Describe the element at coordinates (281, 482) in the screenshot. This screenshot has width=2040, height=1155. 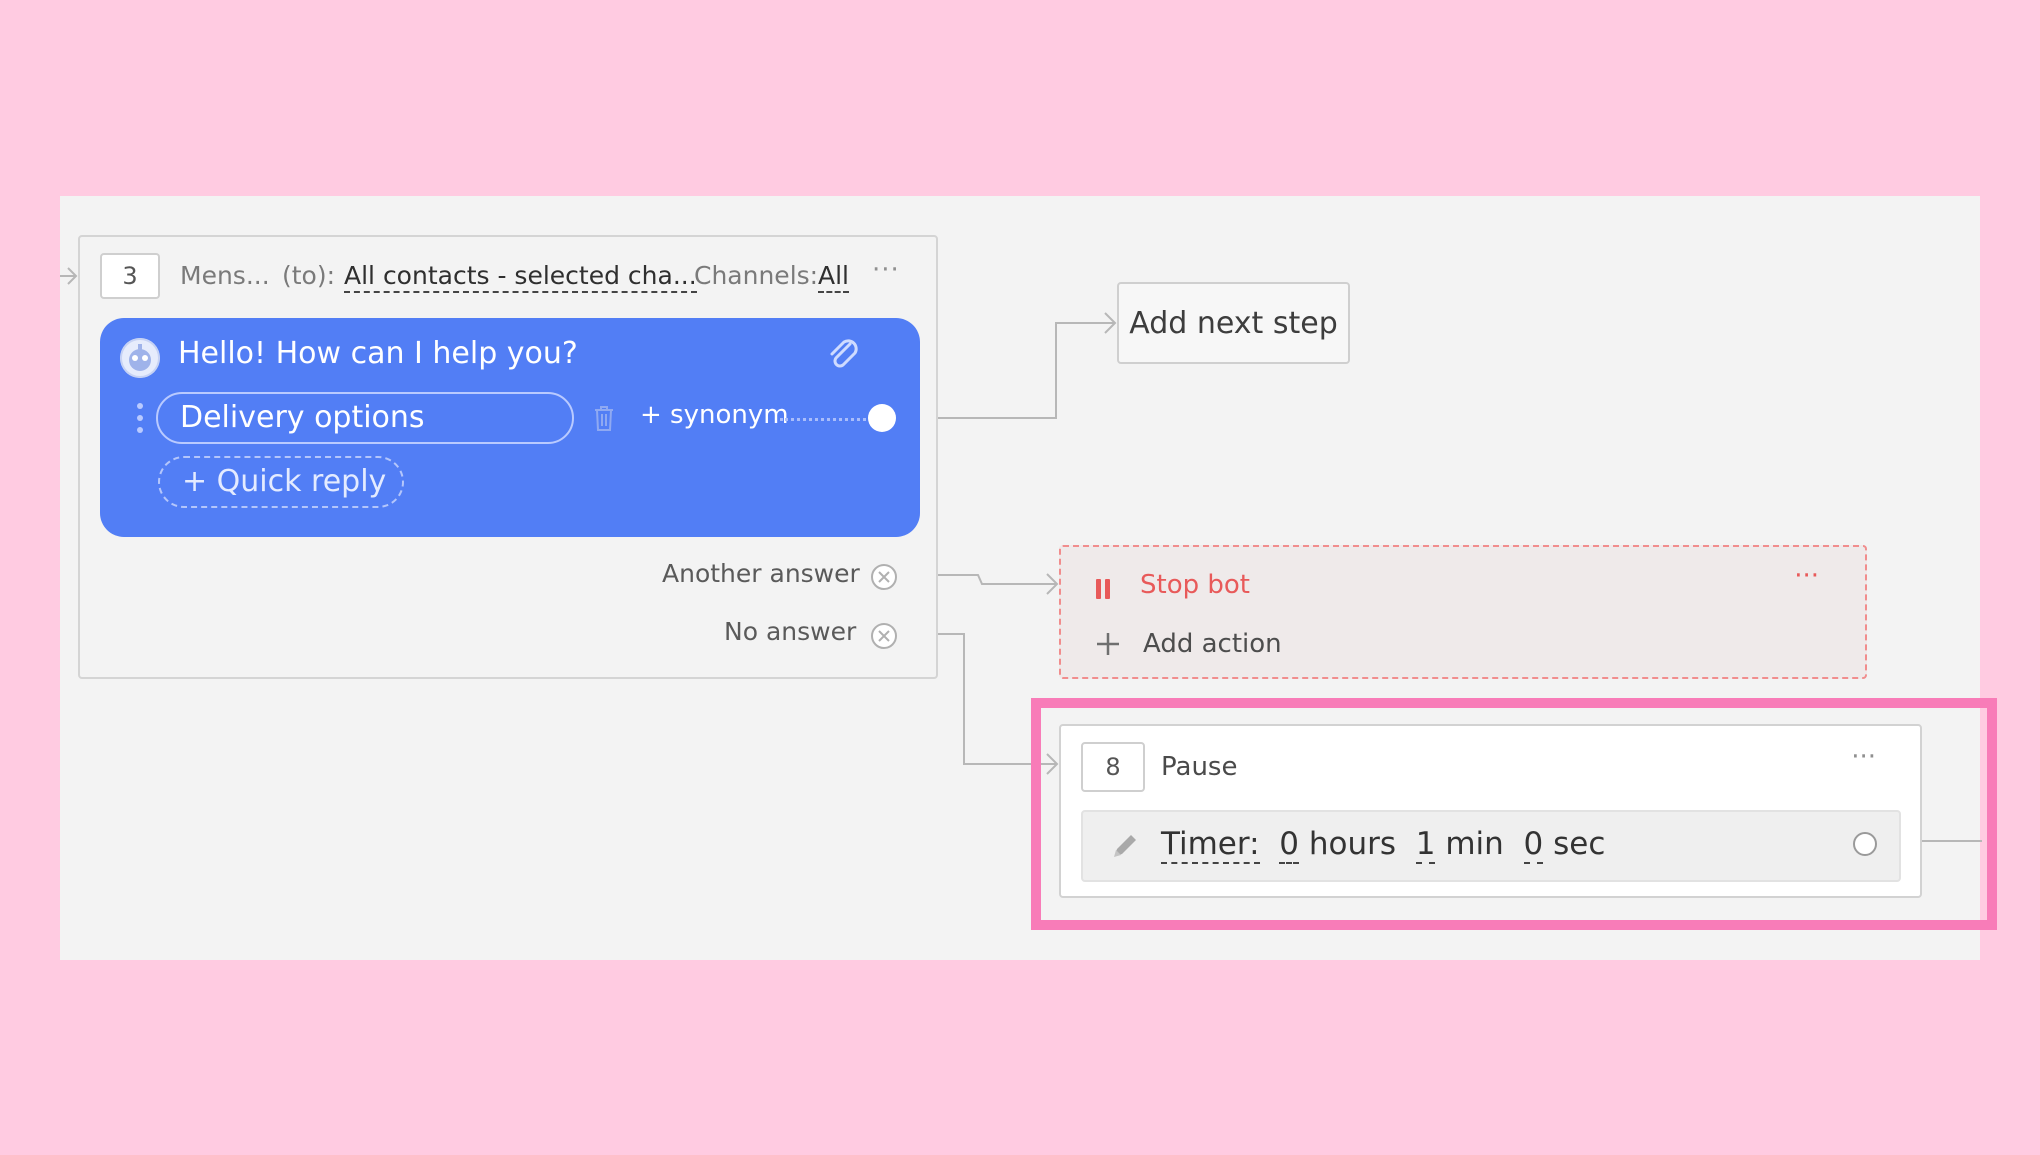
I see `add-quick-reply-button: + Quick reply` at that location.